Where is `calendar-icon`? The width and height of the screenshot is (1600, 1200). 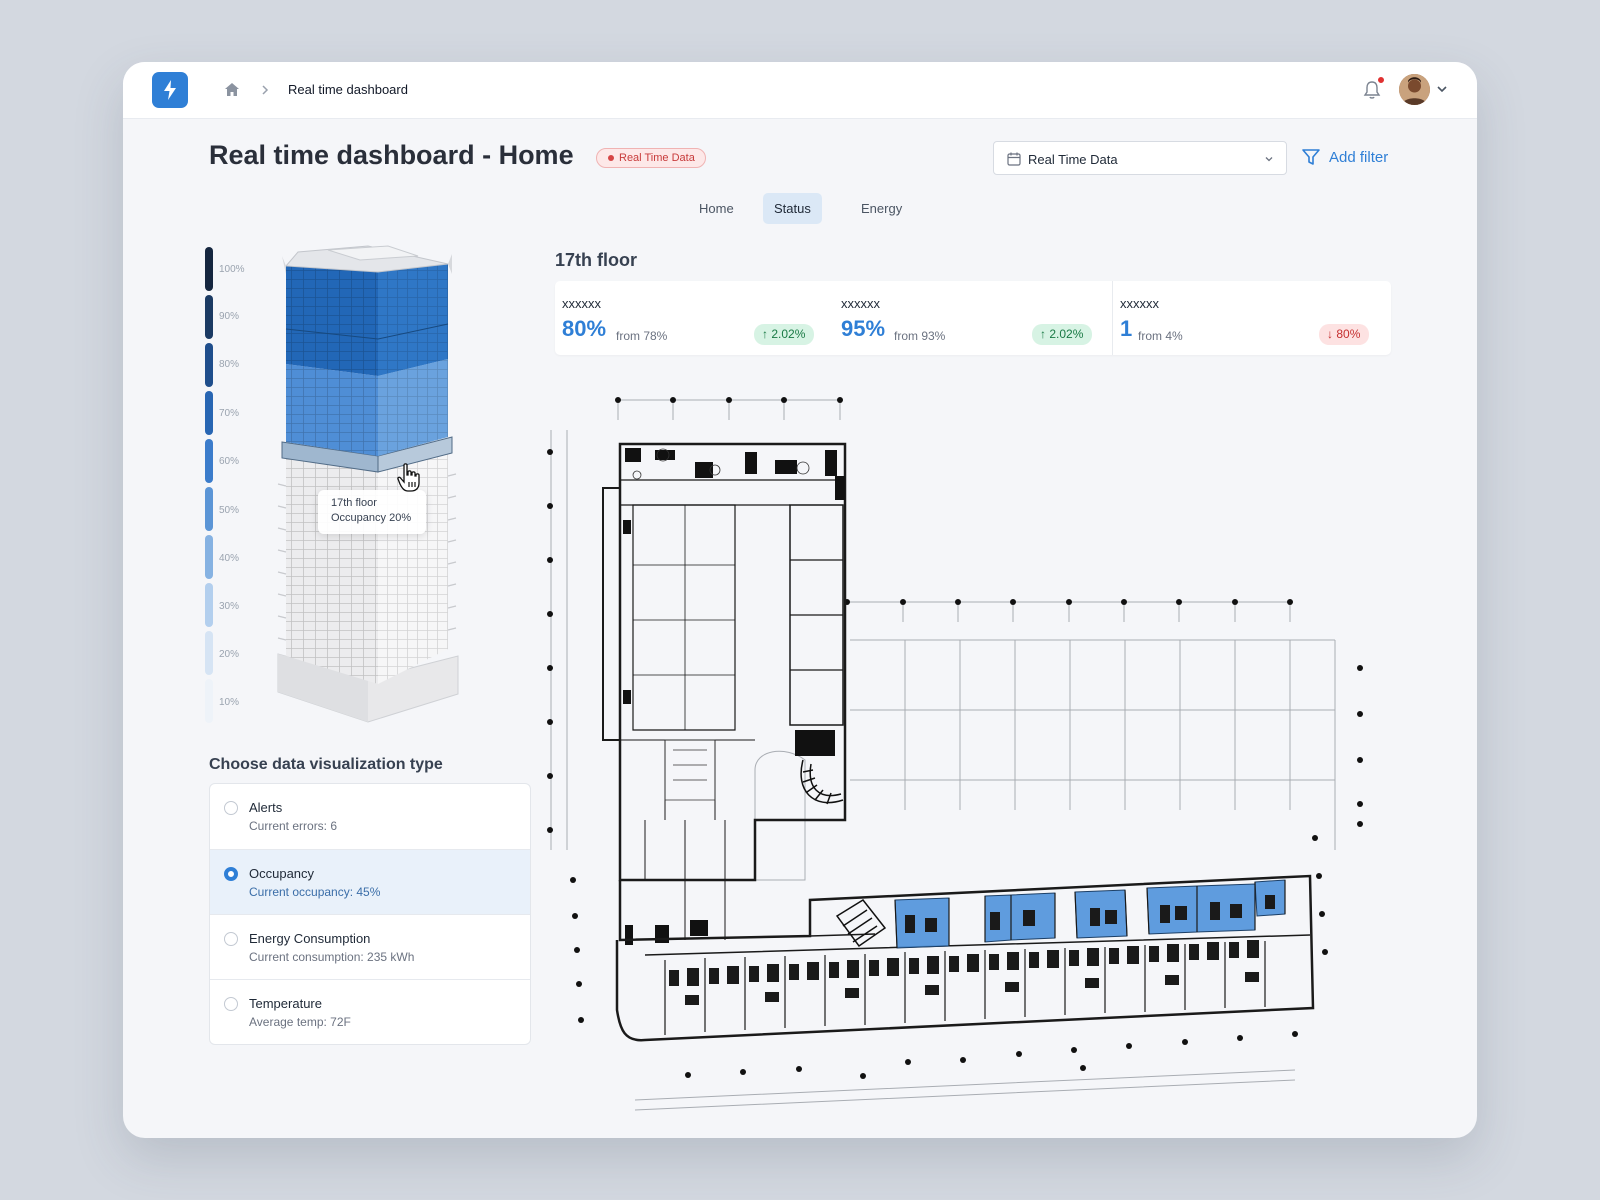 calendar-icon is located at coordinates (1014, 159).